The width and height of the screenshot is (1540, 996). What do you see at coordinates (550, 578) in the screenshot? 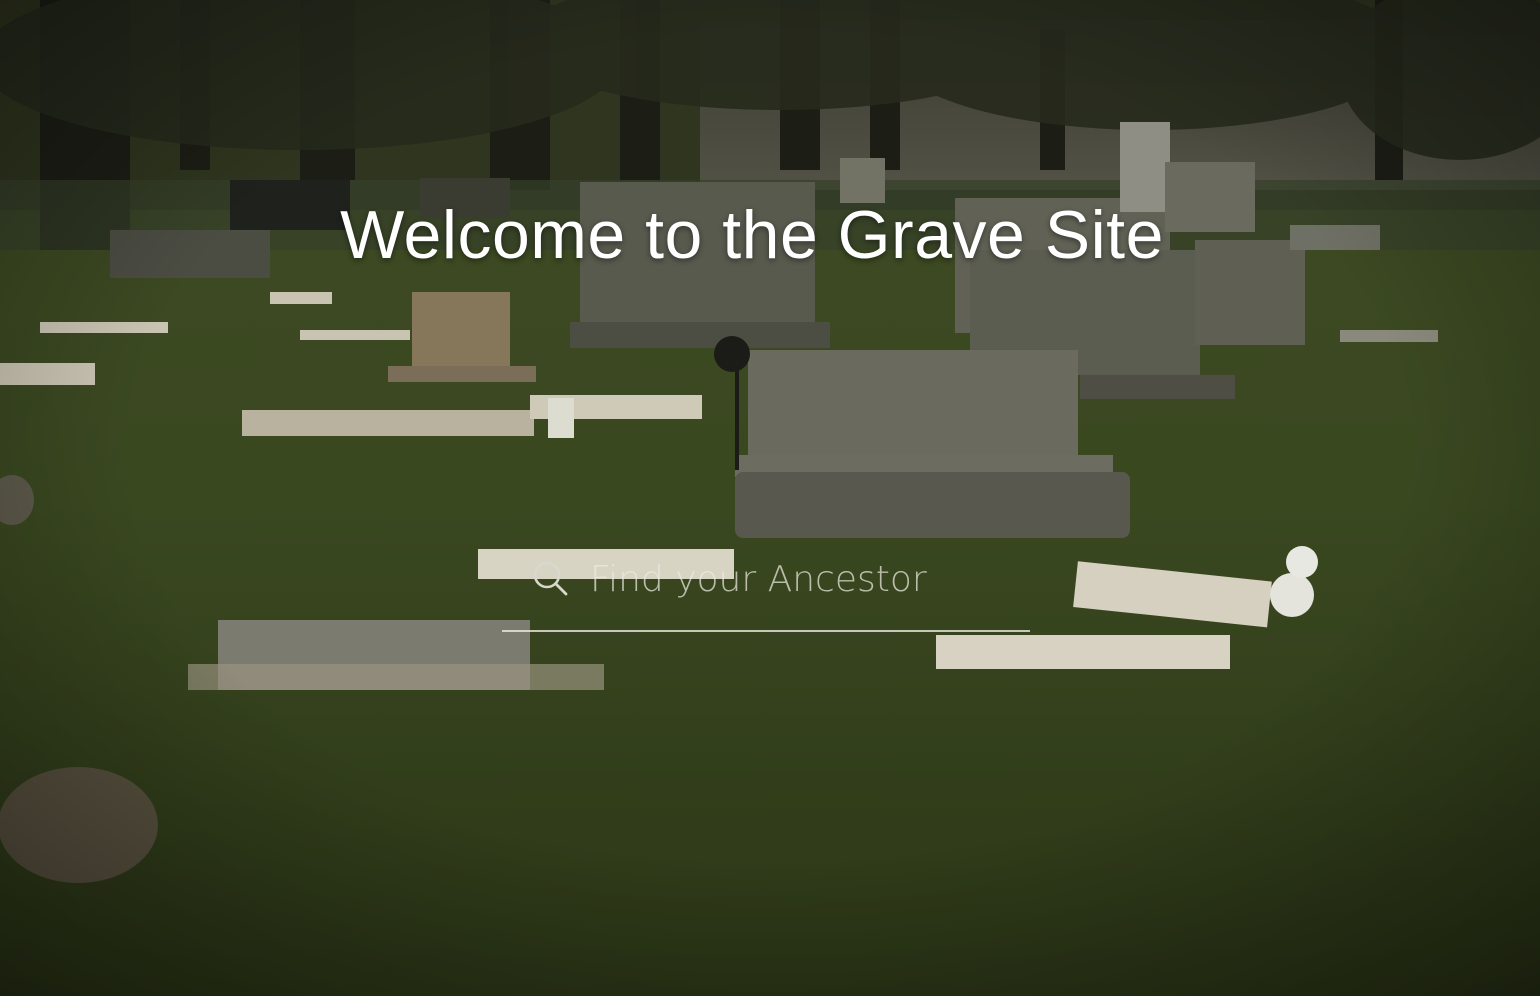
I see `search-icon` at bounding box center [550, 578].